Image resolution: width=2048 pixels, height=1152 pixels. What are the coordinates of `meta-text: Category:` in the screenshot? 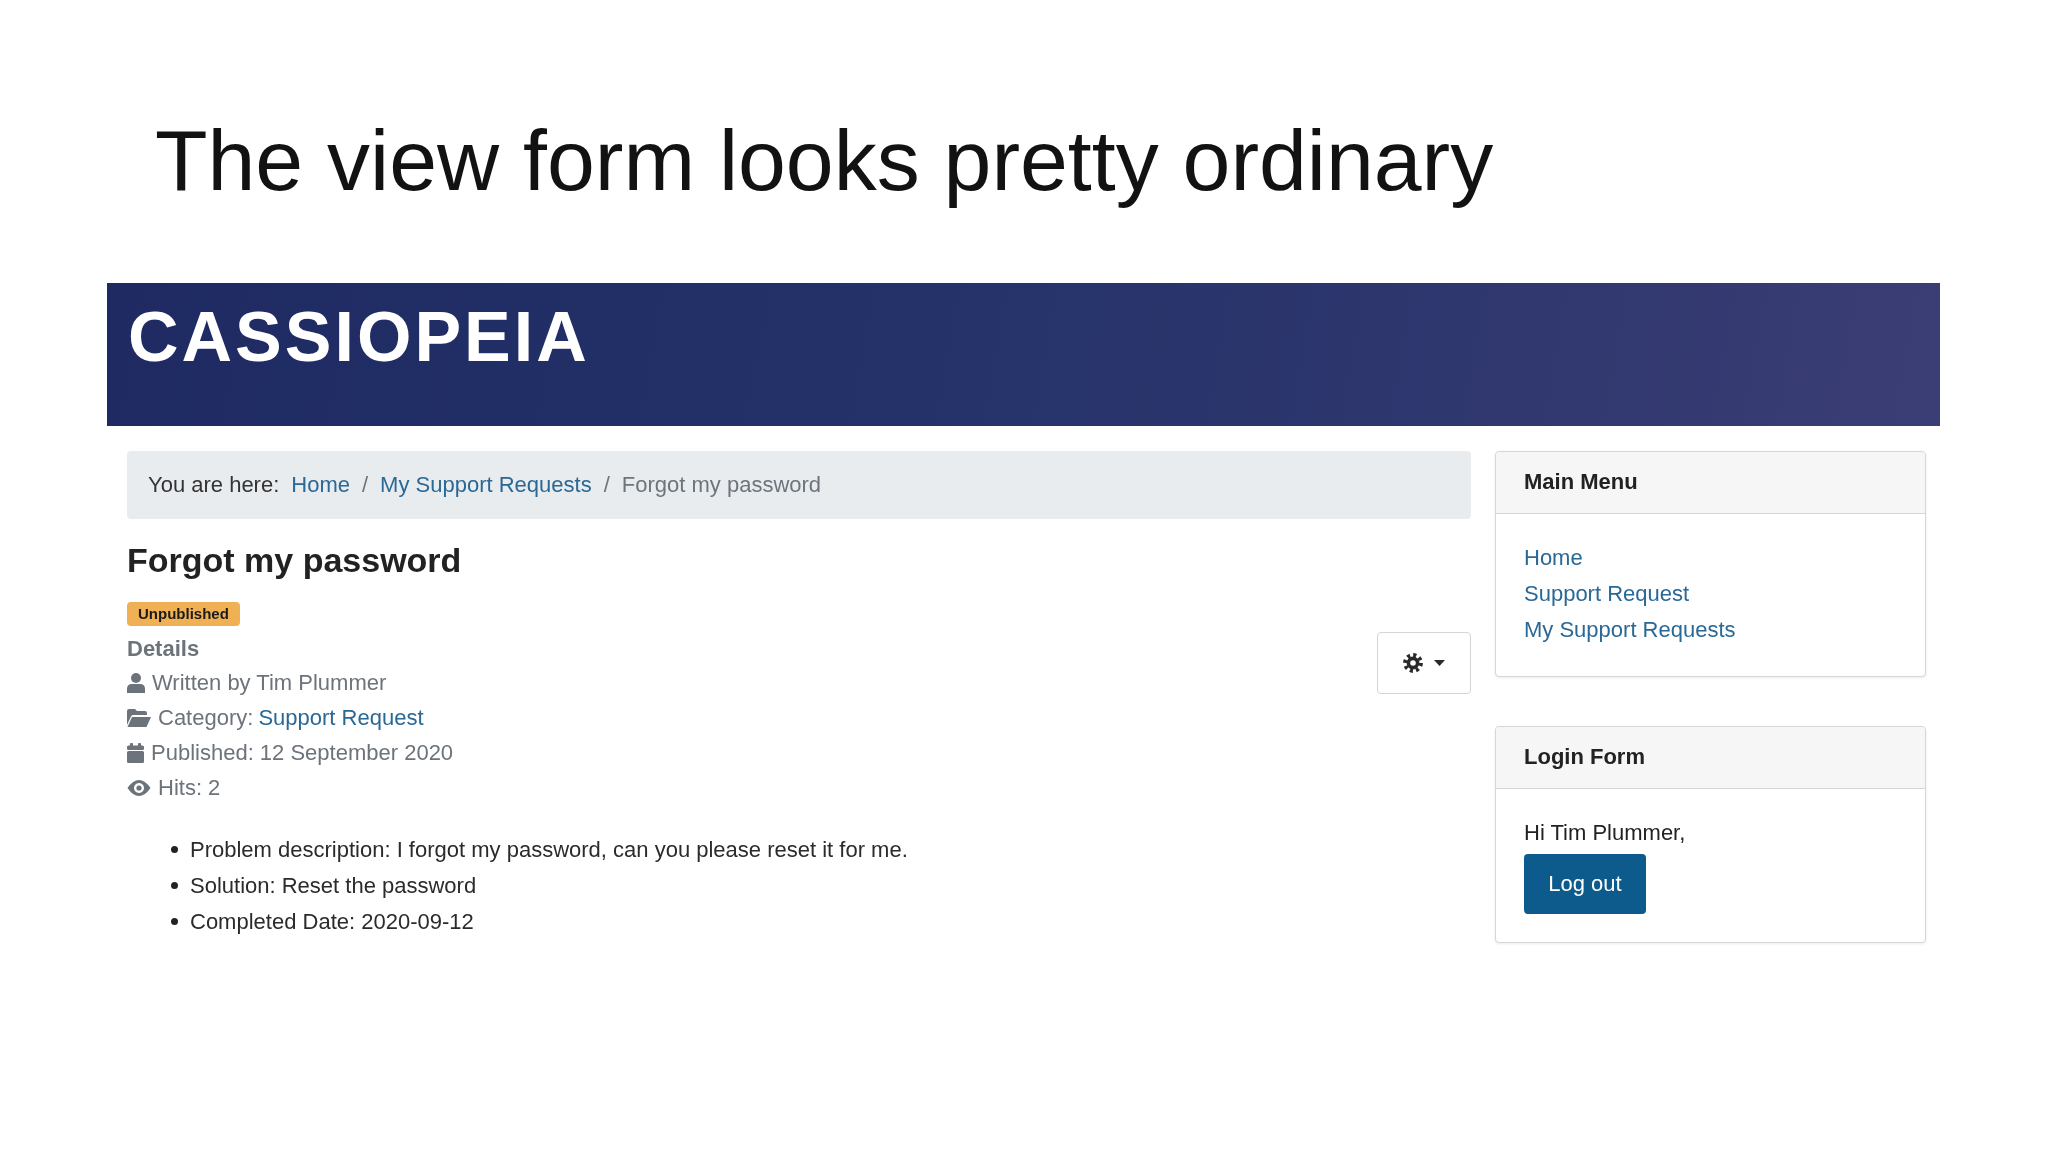 It's located at (206, 718).